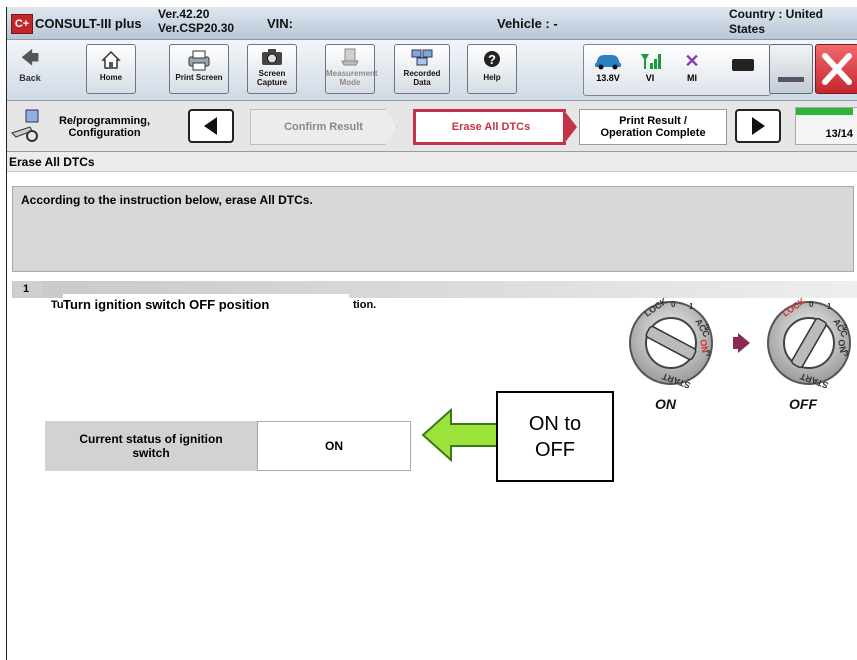  I want to click on recorded-data-icon, so click(422, 57).